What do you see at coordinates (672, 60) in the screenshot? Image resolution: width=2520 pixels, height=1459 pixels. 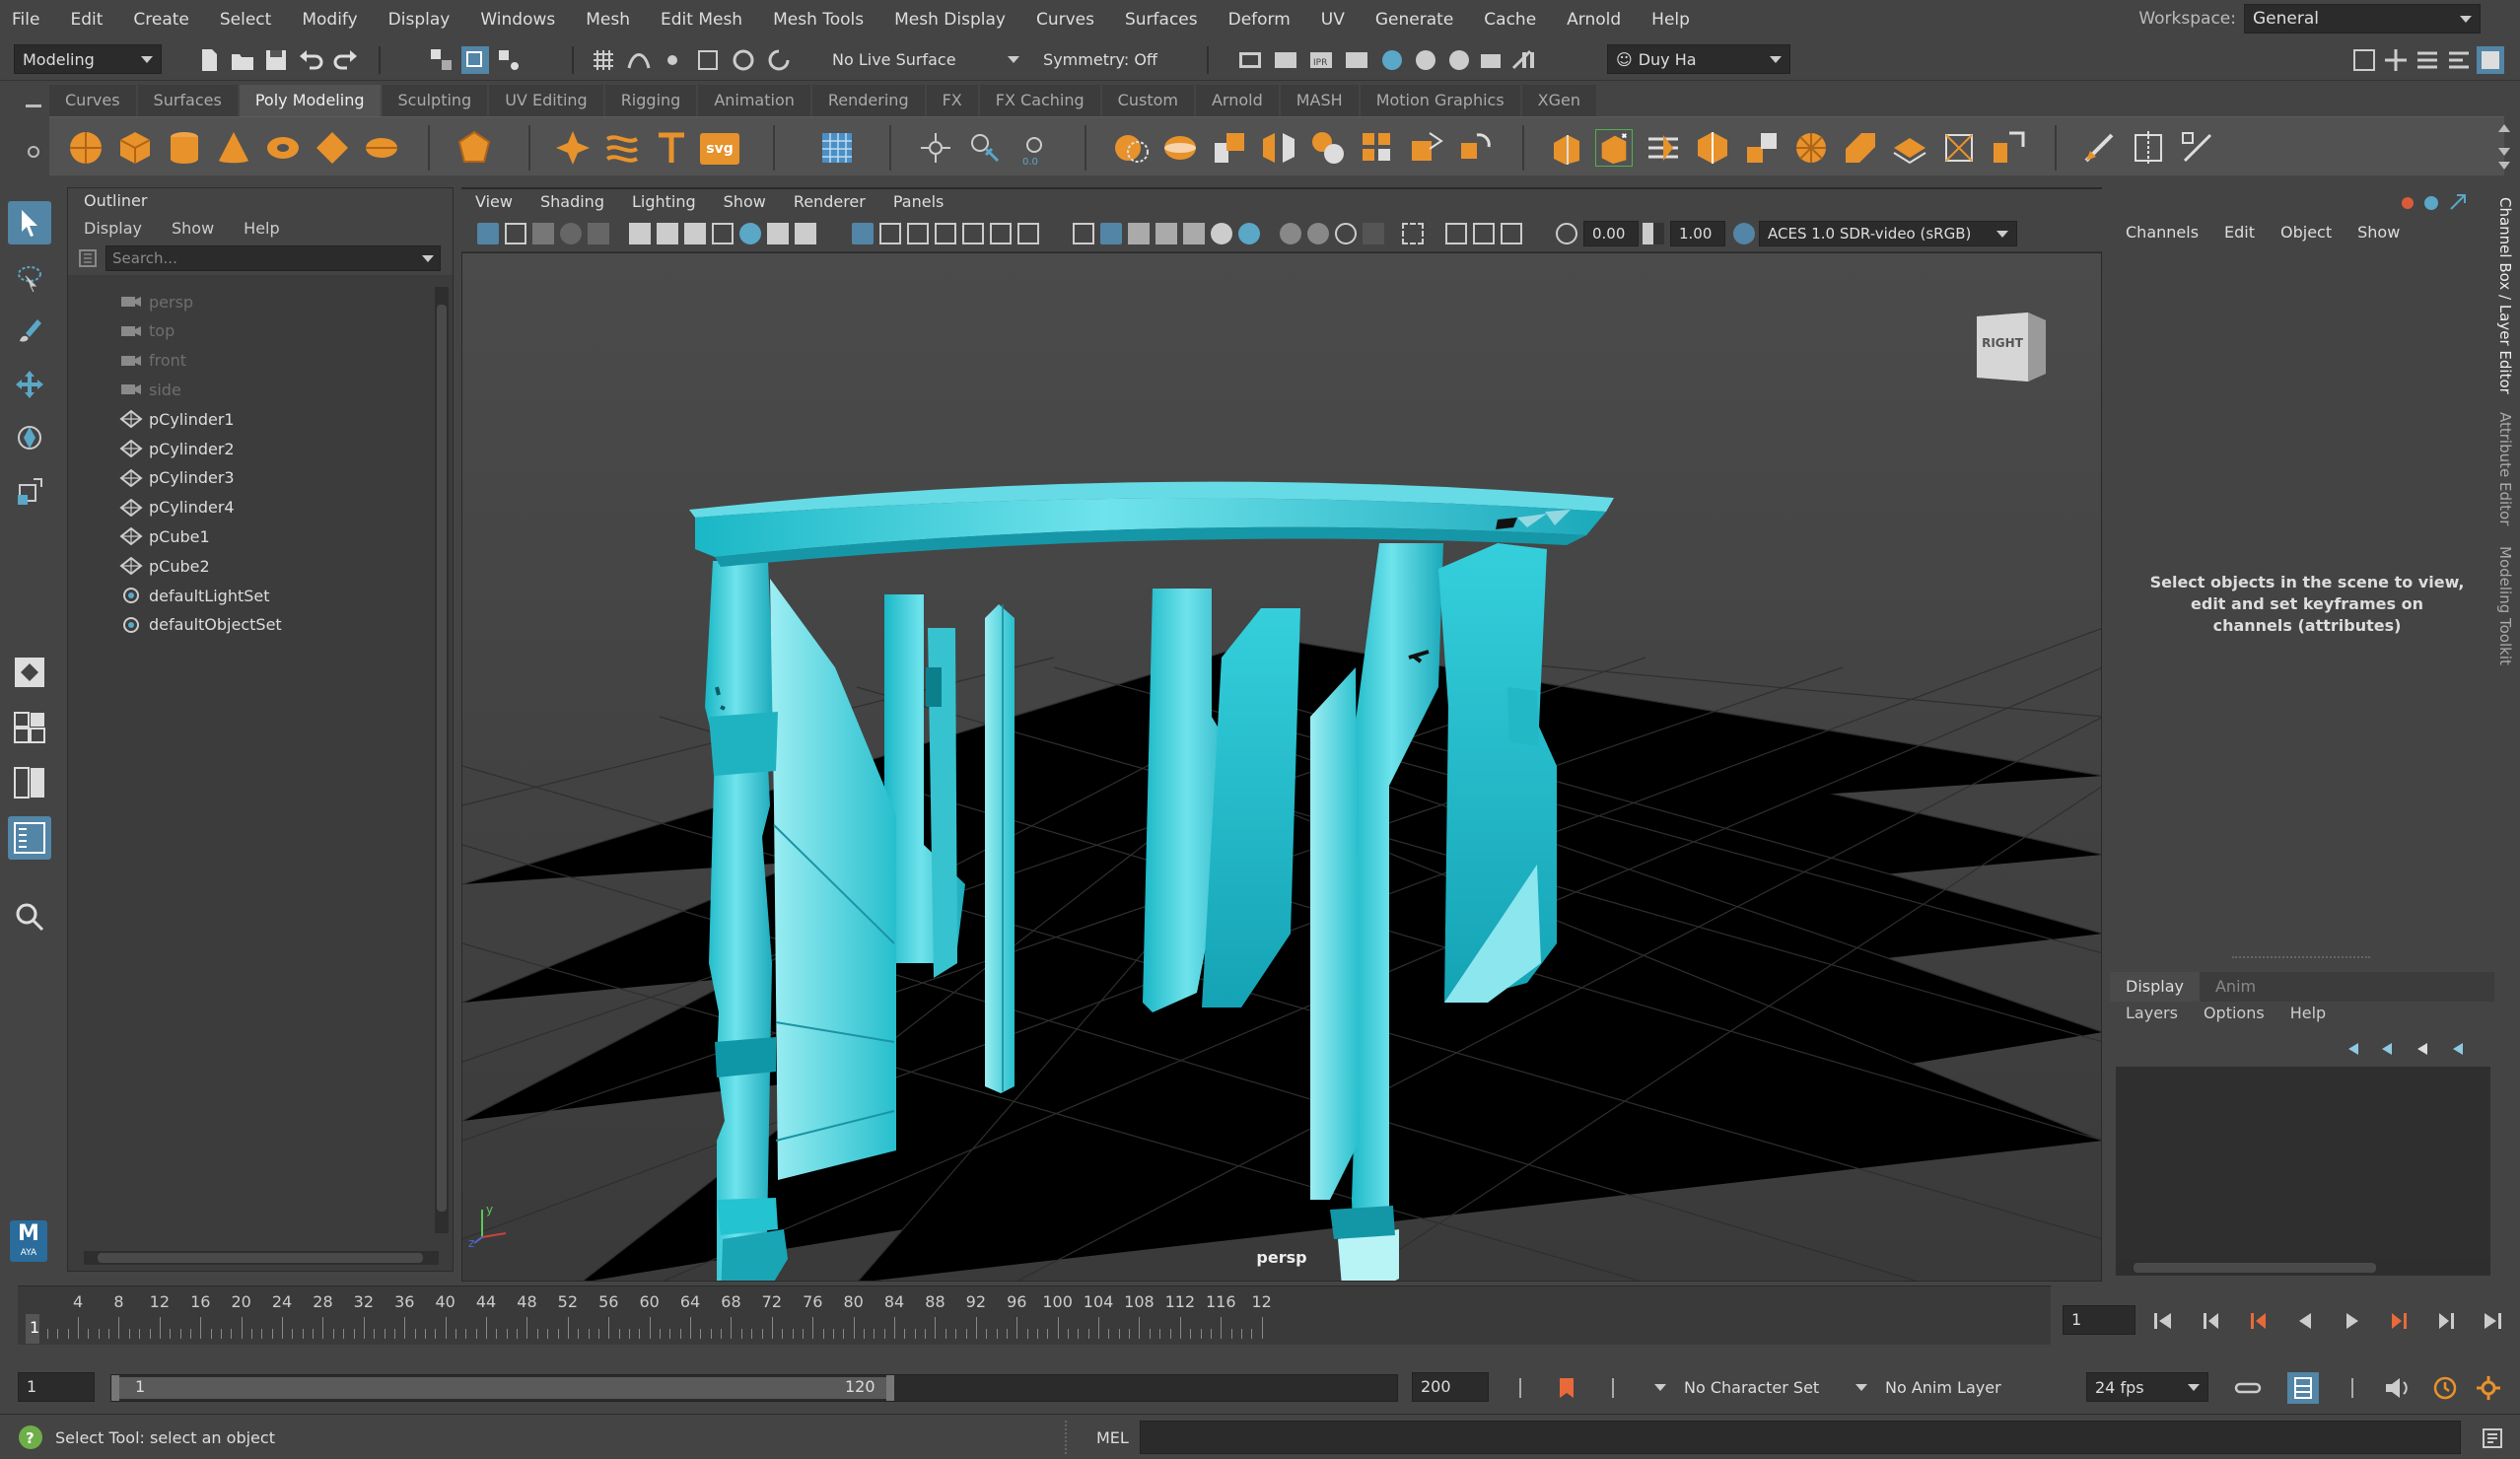 I see `snap-point-icon` at bounding box center [672, 60].